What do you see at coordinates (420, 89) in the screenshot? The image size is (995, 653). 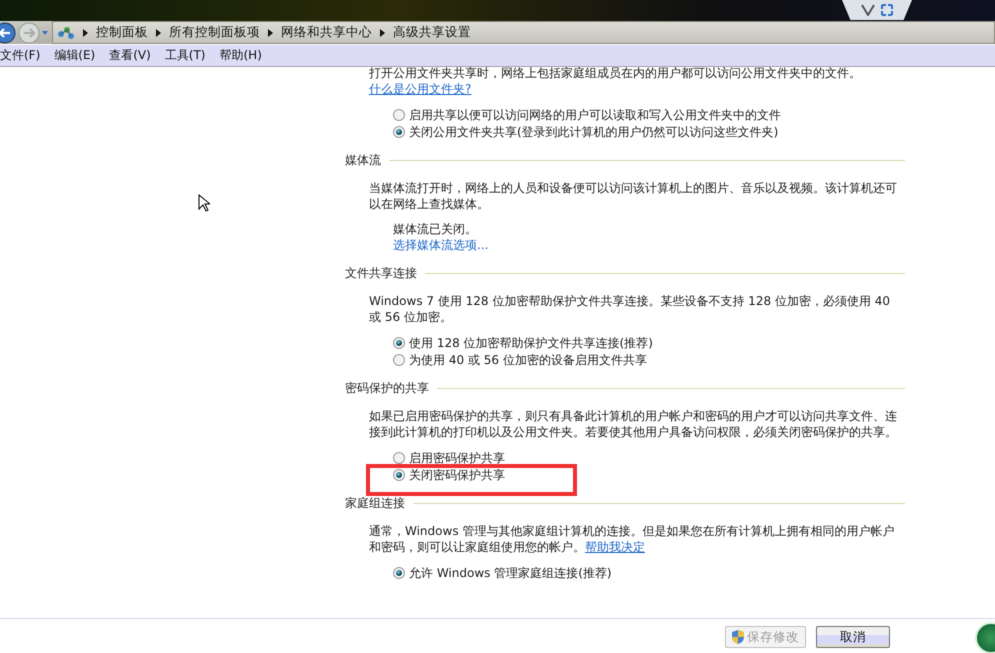 I see `help-link: 什么是公用文件夹?` at bounding box center [420, 89].